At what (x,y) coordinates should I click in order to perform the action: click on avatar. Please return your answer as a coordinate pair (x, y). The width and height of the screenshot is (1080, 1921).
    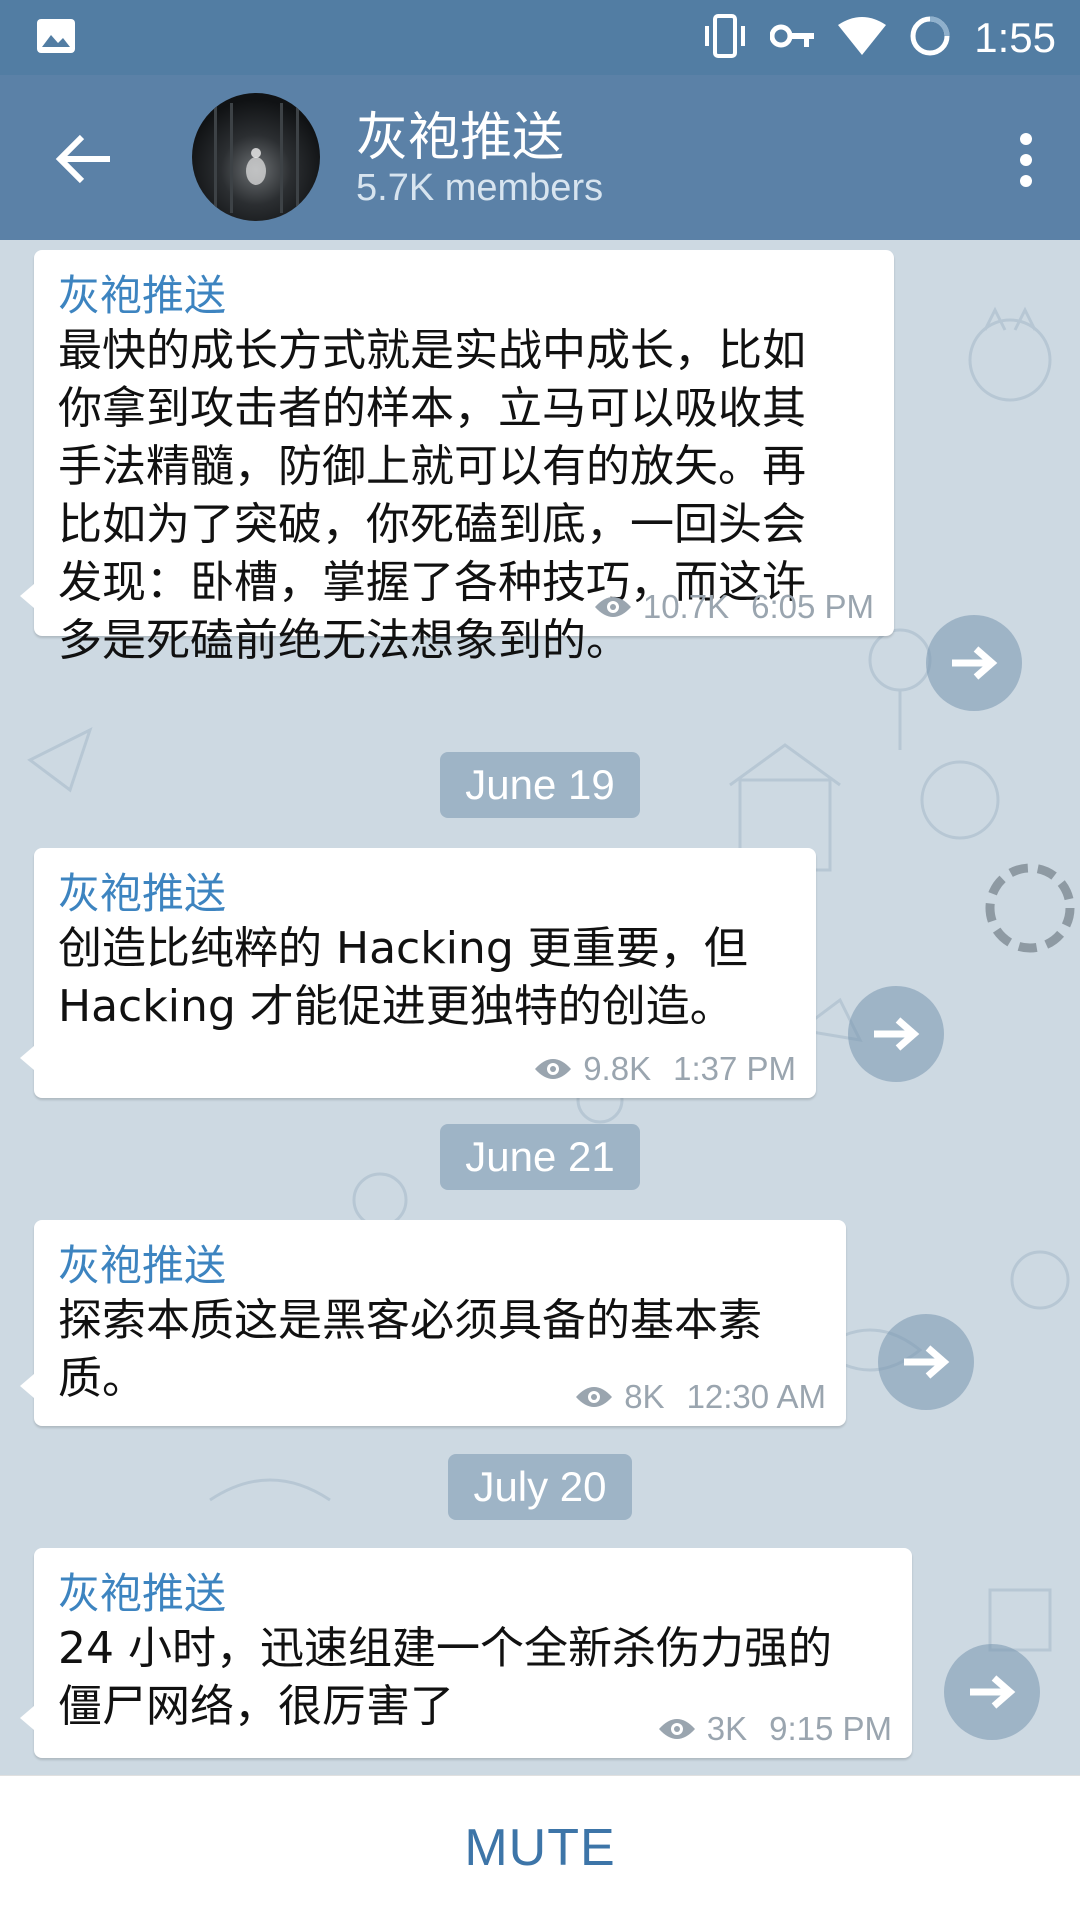
    Looking at the image, I should click on (256, 157).